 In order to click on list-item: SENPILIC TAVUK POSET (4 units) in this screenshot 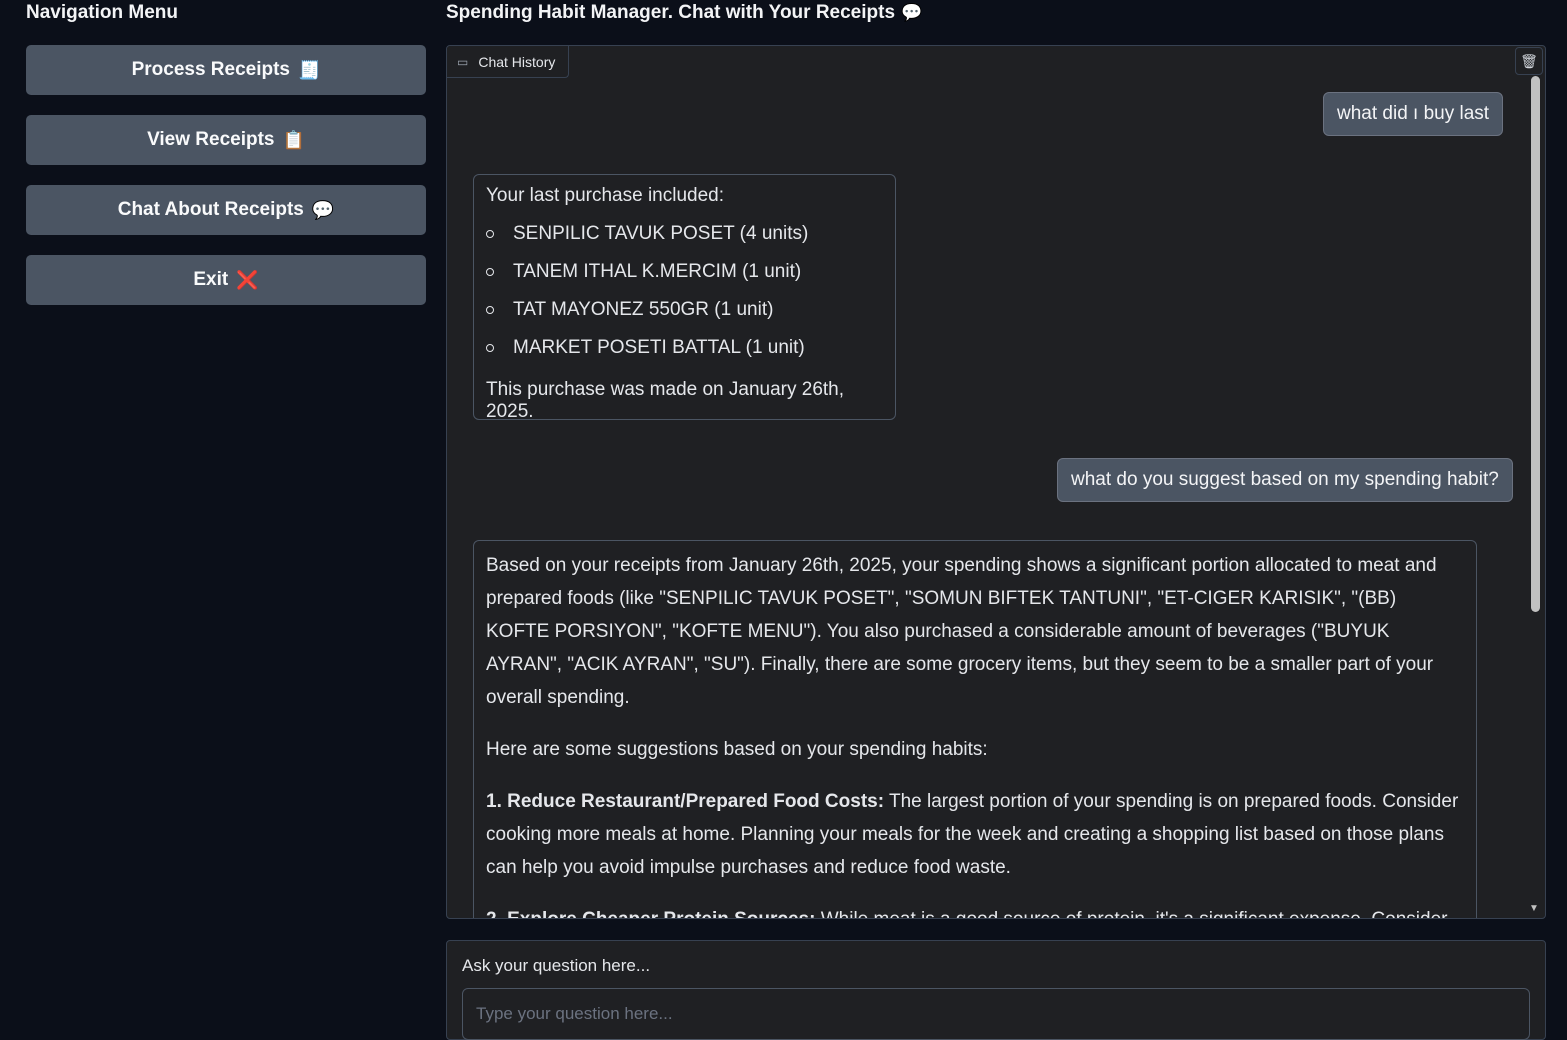, I will do `click(684, 234)`.